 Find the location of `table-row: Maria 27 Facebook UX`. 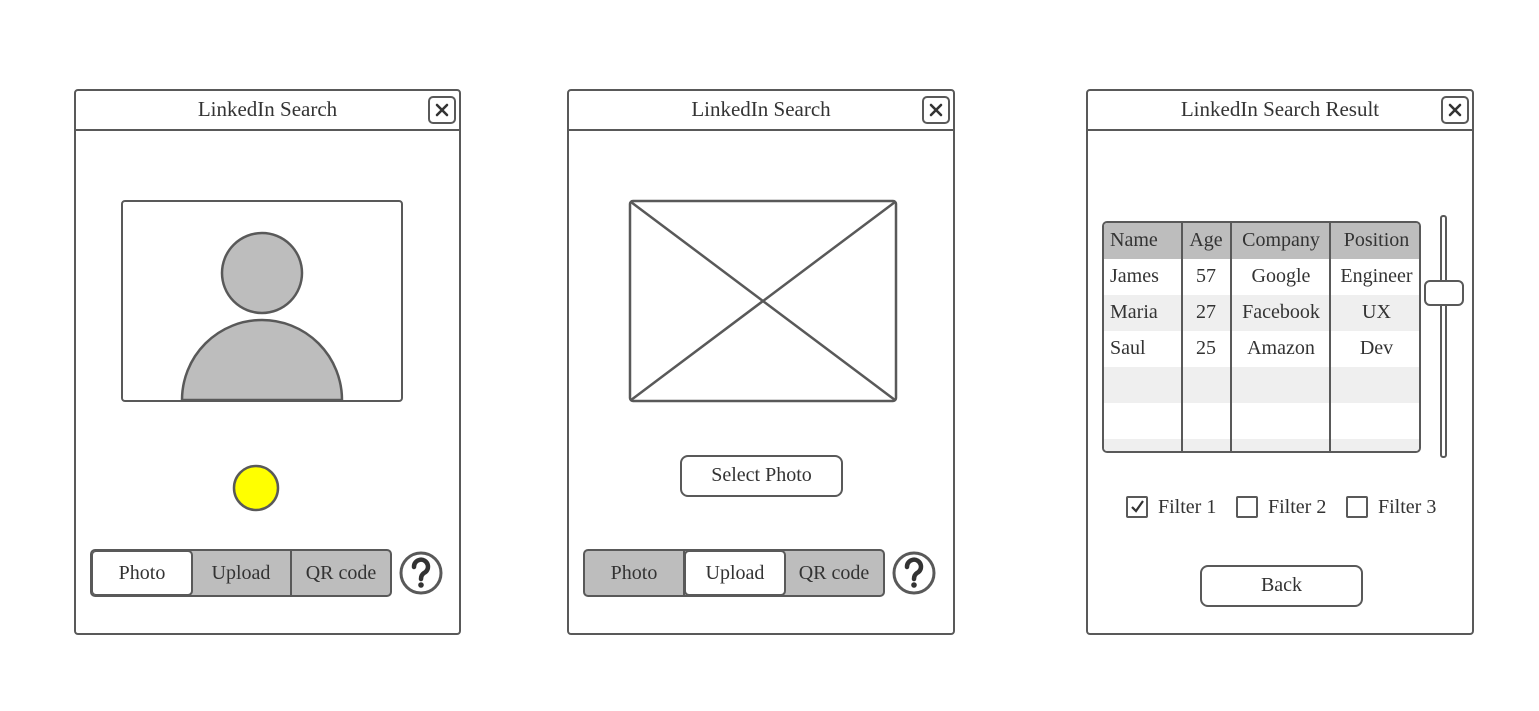

table-row: Maria 27 Facebook UX is located at coordinates (1261, 313).